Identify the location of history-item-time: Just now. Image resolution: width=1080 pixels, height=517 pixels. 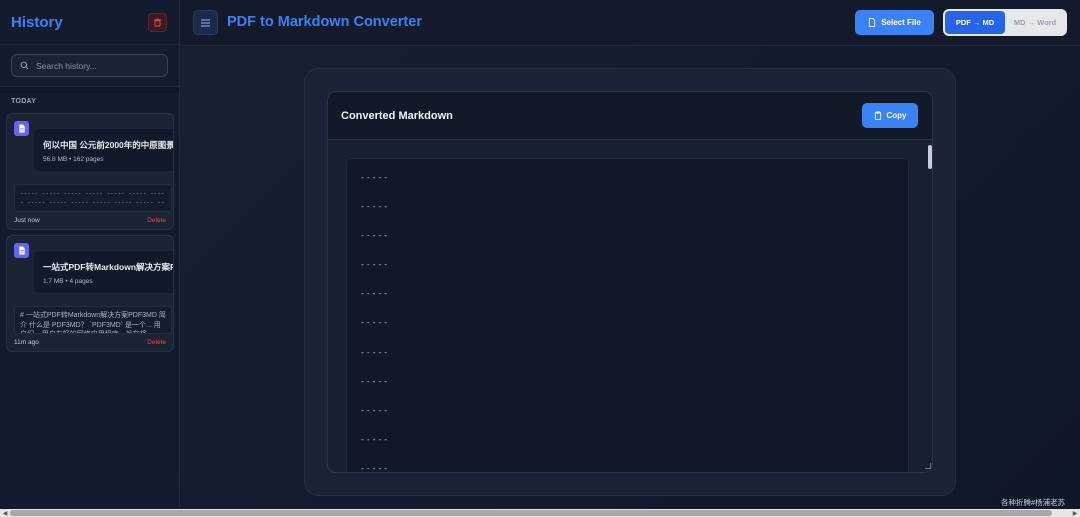
(27, 220).